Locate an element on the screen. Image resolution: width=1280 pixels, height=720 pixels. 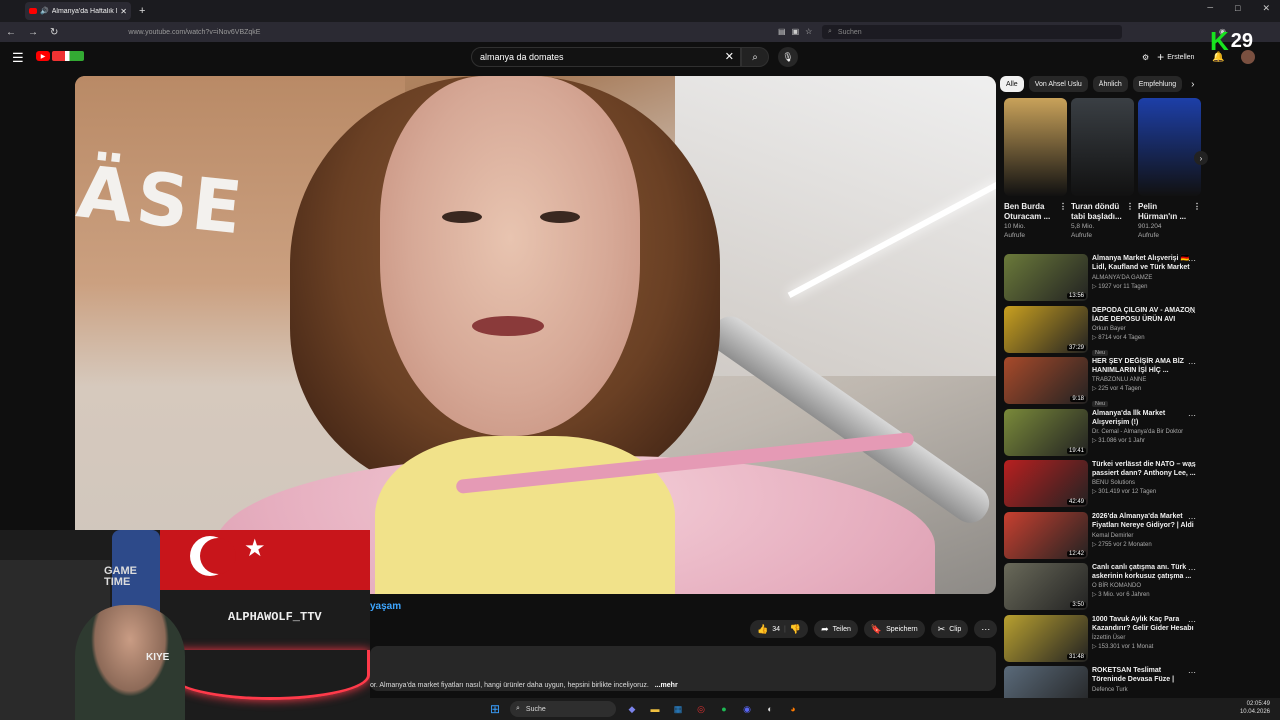
video-thumbnail: 13:56 is located at coordinates (1046, 277).